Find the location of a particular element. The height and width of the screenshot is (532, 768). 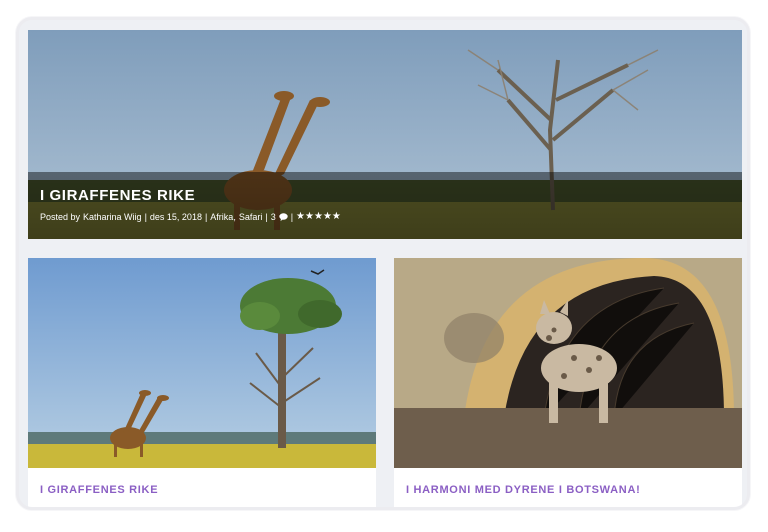

post-card-title: I GIRAFFENES RIKE is located at coordinates (99, 490).